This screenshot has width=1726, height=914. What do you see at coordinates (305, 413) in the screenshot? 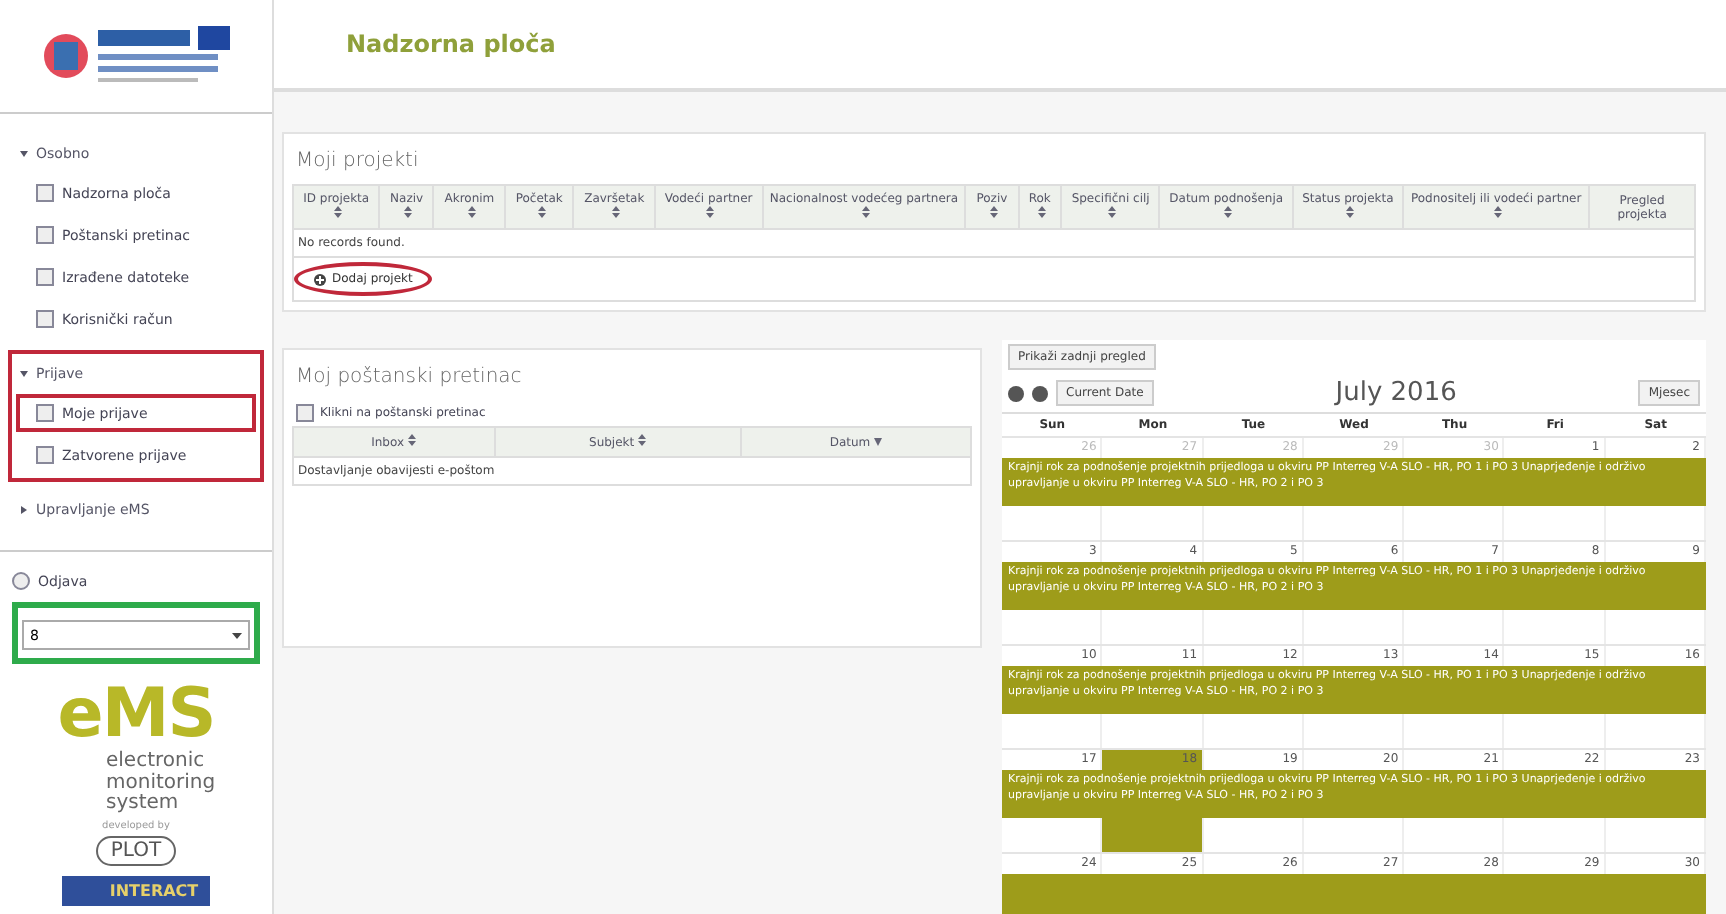
I see `mail-icon` at bounding box center [305, 413].